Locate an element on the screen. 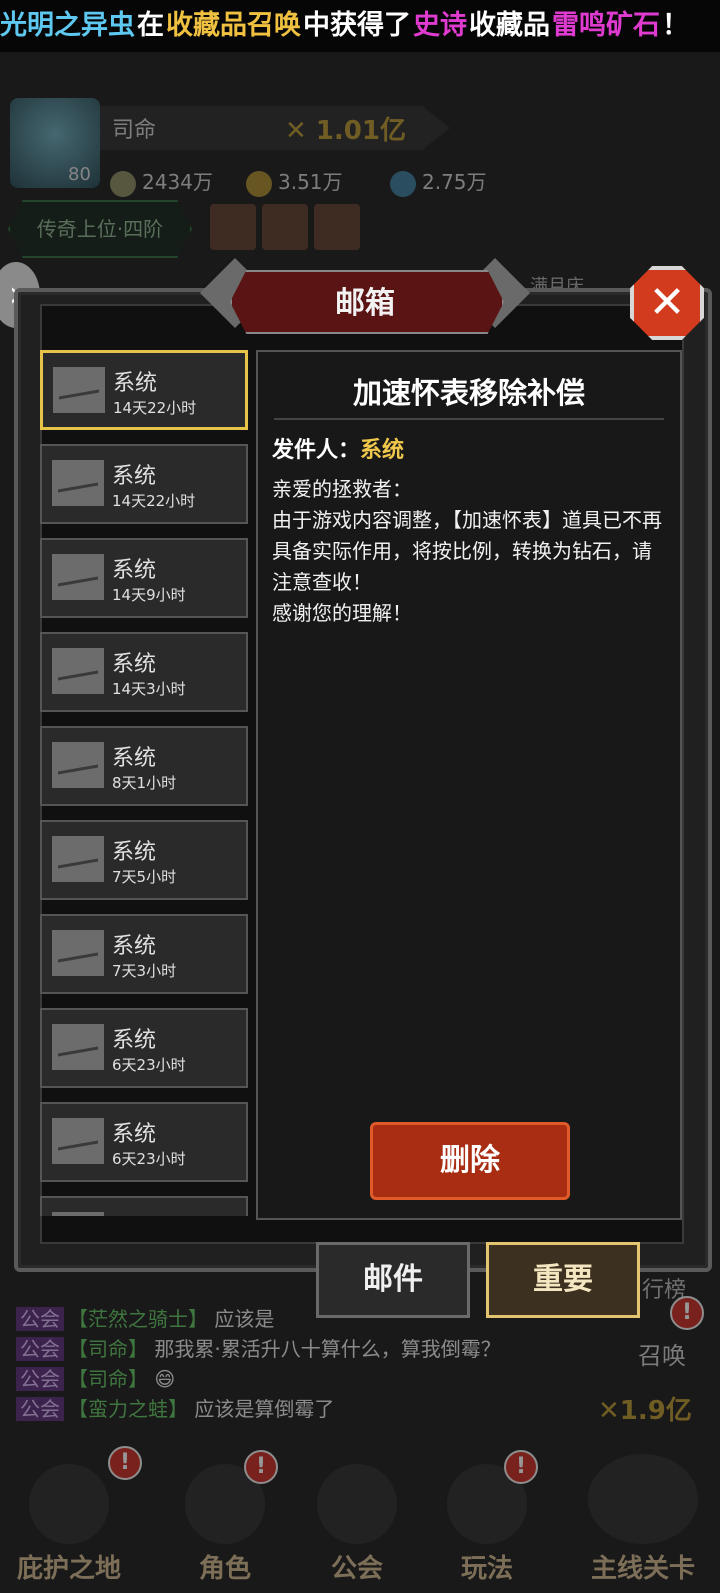 The height and width of the screenshot is (1593, 720). mail-list-item: 系统 8天1小时 is located at coordinates (144, 766).